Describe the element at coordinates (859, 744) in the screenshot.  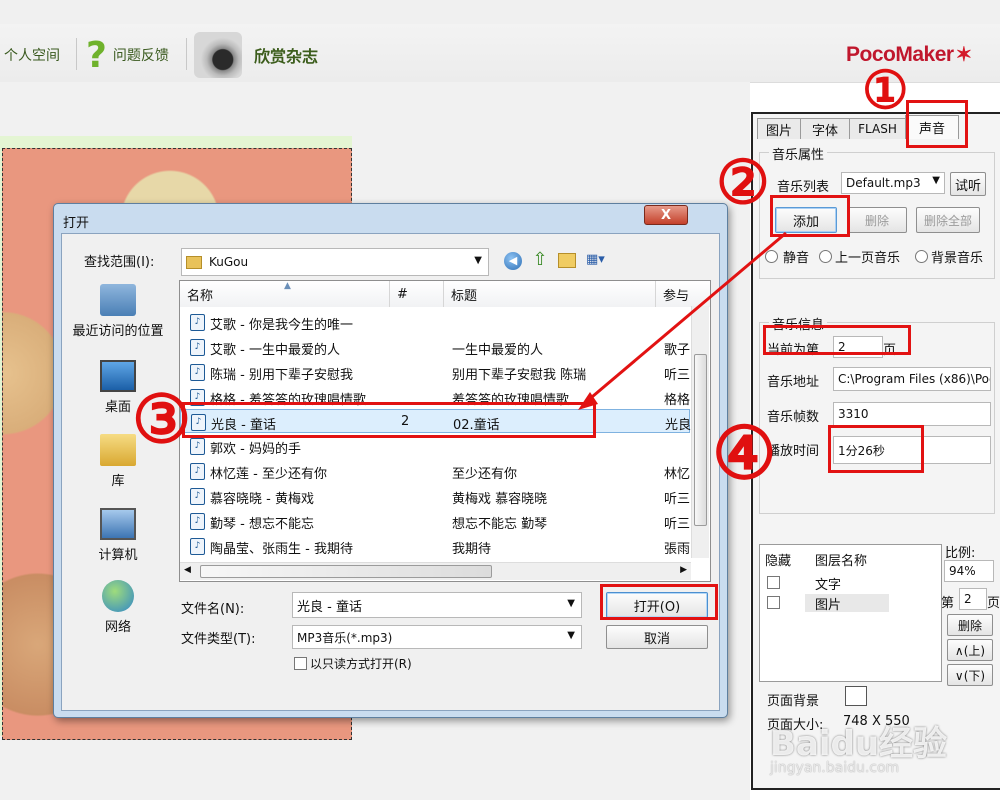
I see `baidu-watermark: Baidu经验` at that location.